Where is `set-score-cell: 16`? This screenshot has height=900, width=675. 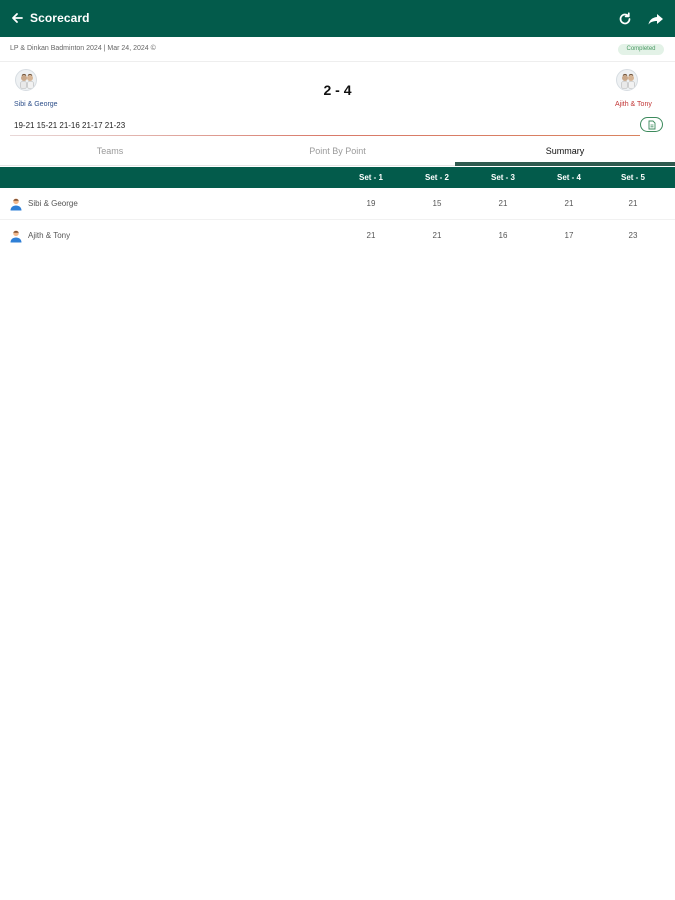
set-score-cell: 16 is located at coordinates (503, 235).